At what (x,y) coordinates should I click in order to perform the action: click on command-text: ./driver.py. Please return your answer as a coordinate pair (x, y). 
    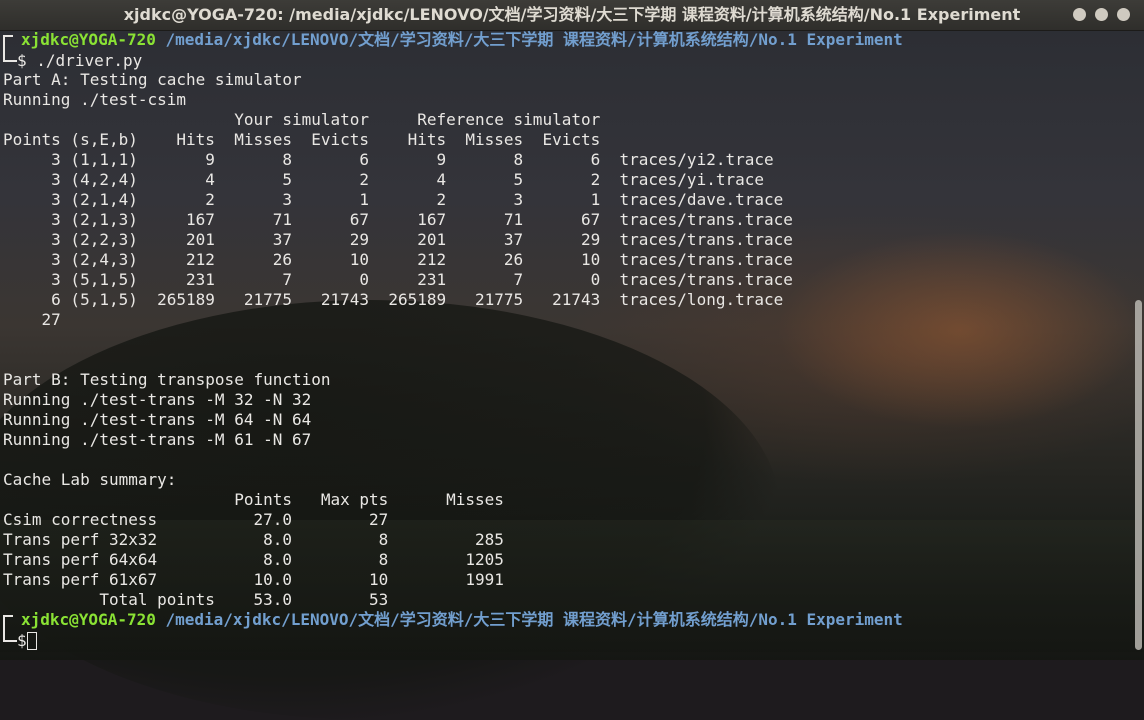
    Looking at the image, I should click on (89, 60).